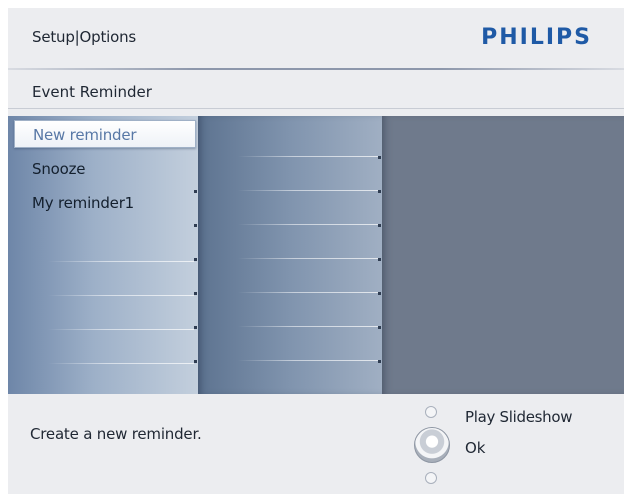  What do you see at coordinates (84, 37) in the screenshot?
I see `breadcrumb: Setup|Options` at bounding box center [84, 37].